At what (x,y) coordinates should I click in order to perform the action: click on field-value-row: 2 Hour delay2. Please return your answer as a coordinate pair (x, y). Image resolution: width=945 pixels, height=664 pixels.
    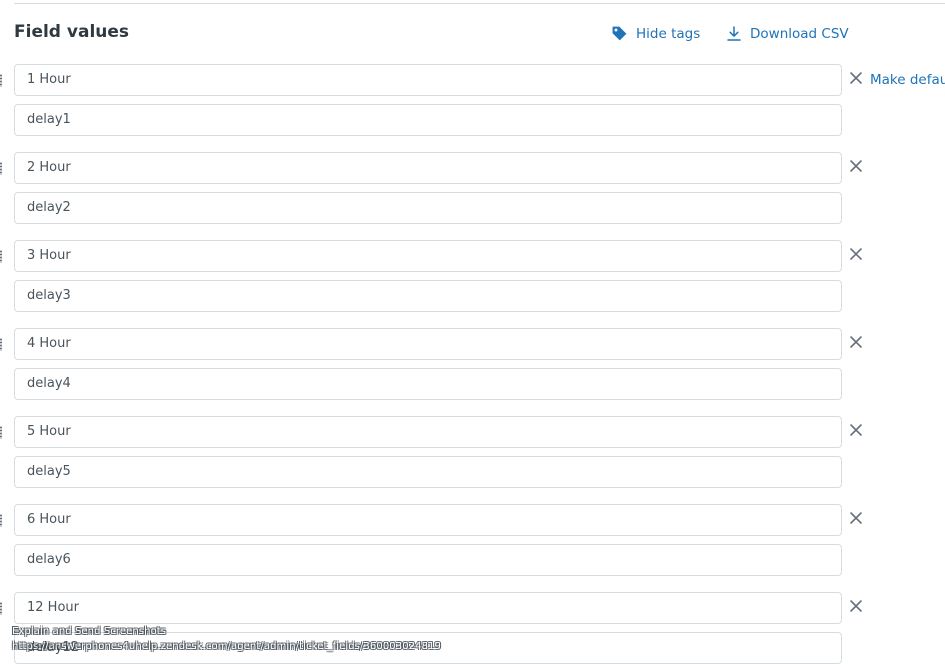
    Looking at the image, I should click on (472, 188).